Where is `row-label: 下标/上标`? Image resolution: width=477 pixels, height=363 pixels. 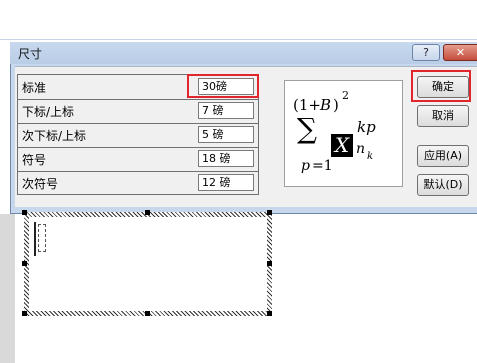 row-label: 下标/上标 is located at coordinates (48, 112).